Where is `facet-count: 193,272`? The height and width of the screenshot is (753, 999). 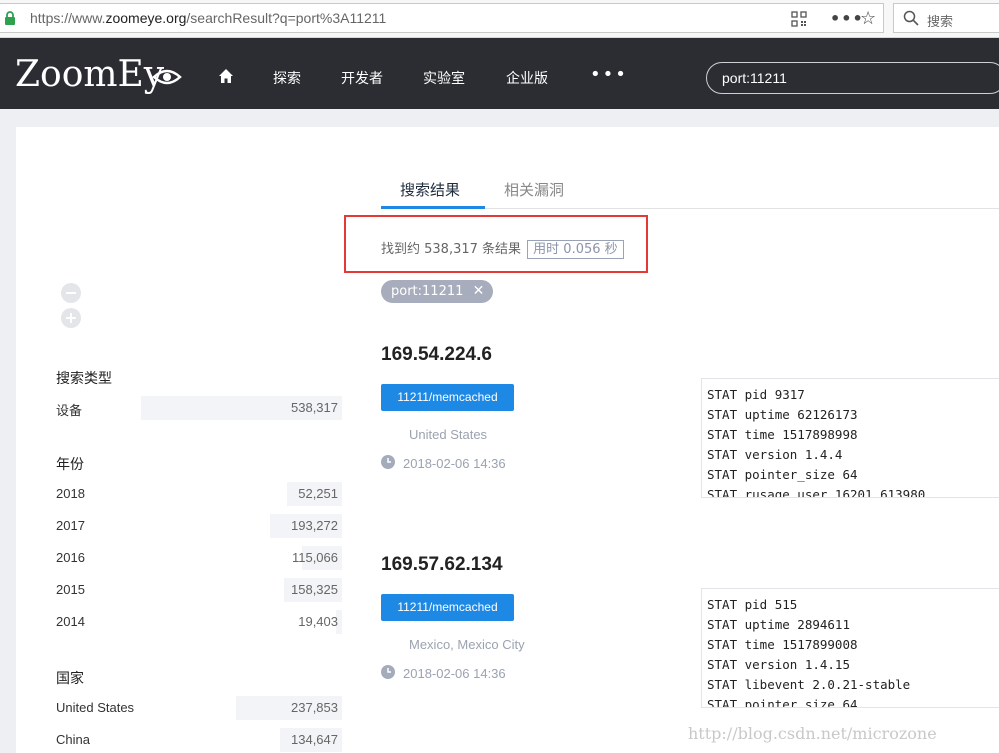
facet-count: 193,272 is located at coordinates (314, 525).